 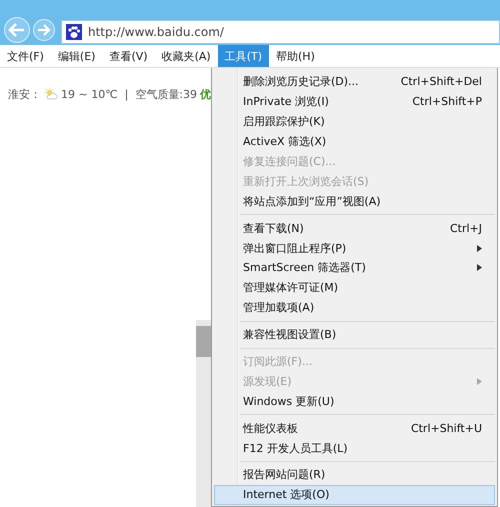 I want to click on air-grade-text: 优, so click(x=205, y=94).